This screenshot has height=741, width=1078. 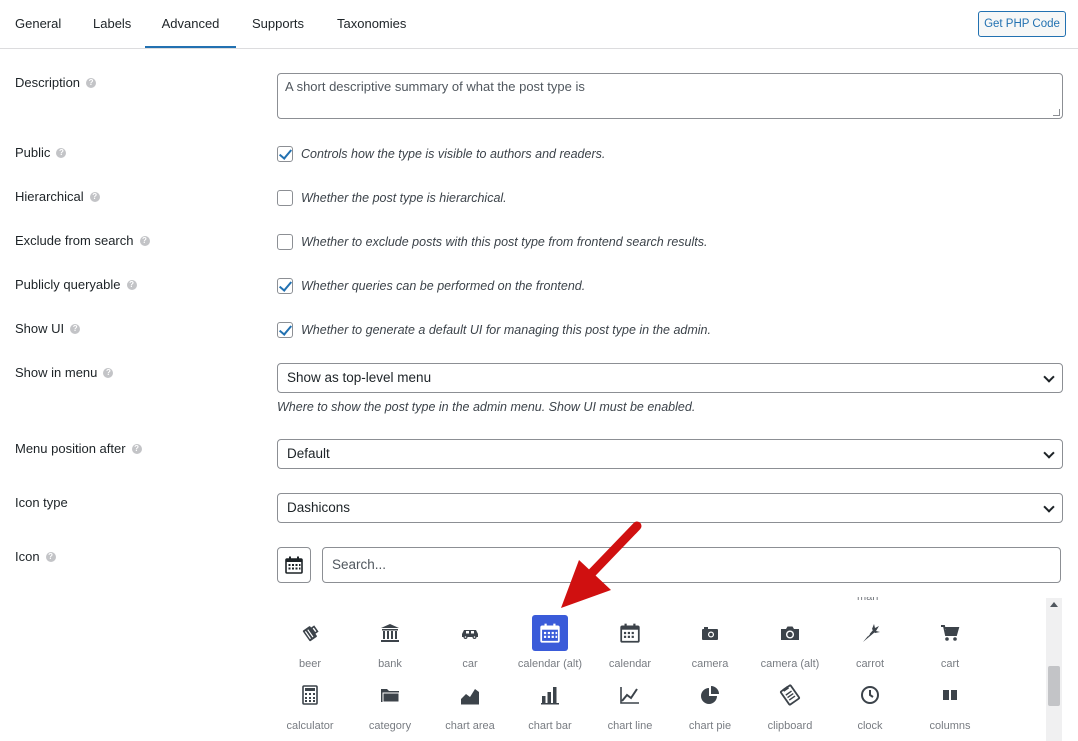 I want to click on icon-option-calculator: calculator, so click(x=313, y=704).